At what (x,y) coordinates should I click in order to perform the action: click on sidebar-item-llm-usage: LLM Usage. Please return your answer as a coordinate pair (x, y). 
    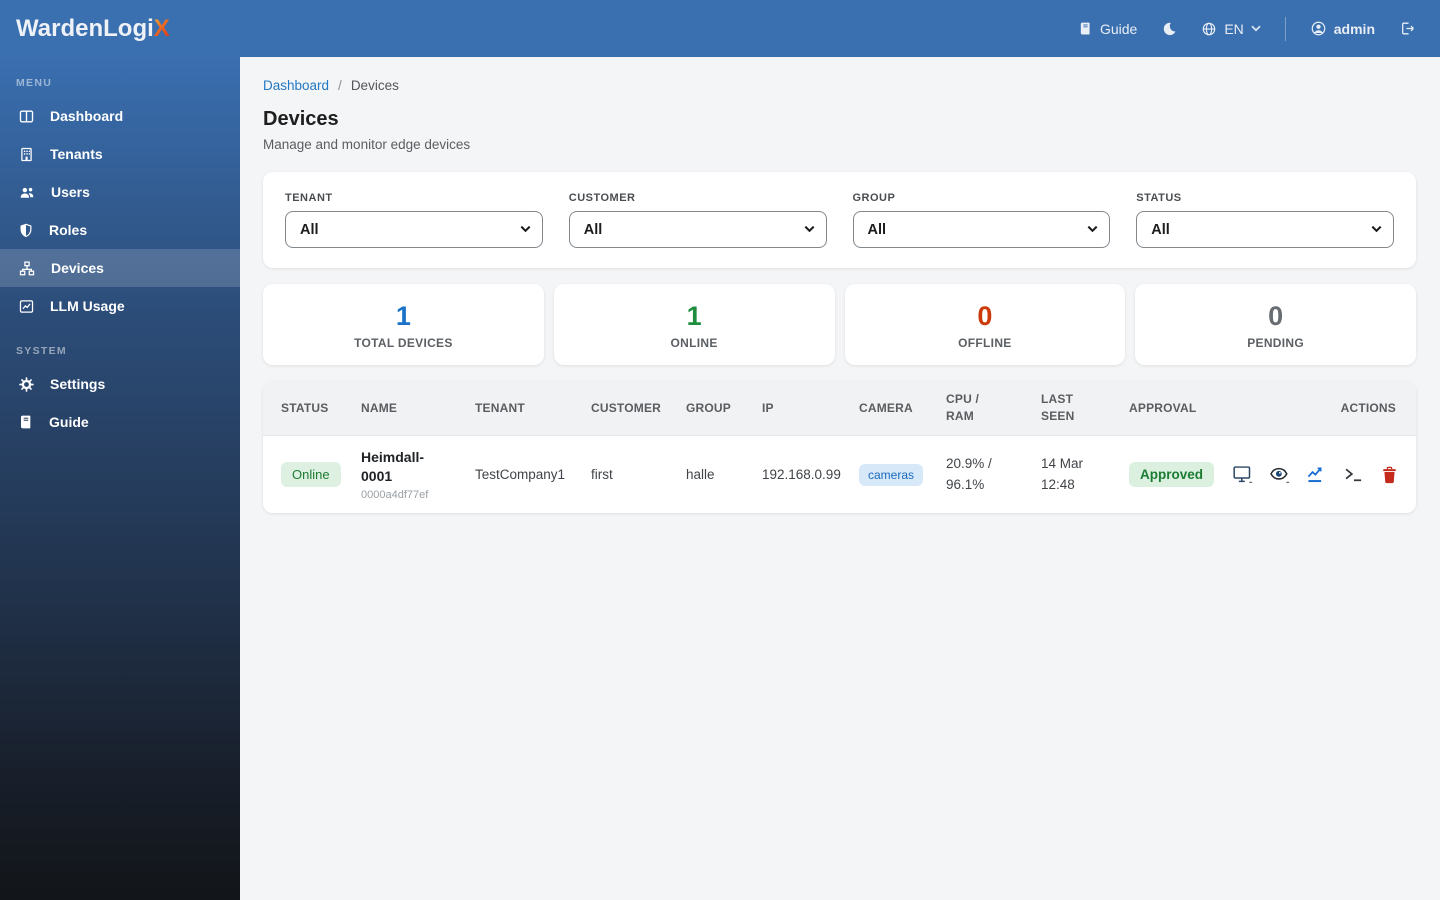
    Looking at the image, I should click on (120, 306).